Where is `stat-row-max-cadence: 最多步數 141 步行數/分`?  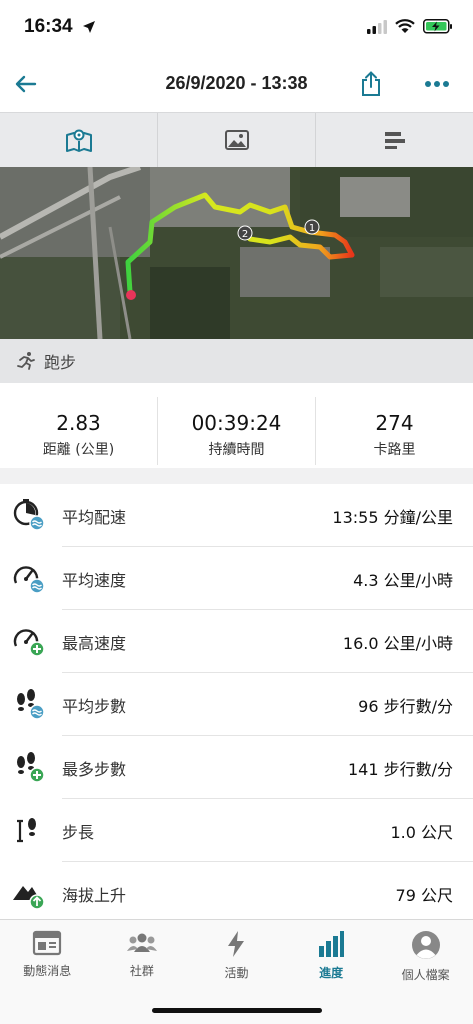 stat-row-max-cadence: 最多步數 141 步行數/分 is located at coordinates (236, 767).